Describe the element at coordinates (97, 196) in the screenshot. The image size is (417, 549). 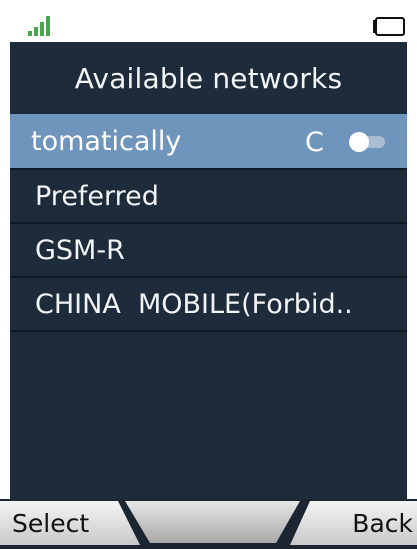
I see `list-item-label: Preferred` at that location.